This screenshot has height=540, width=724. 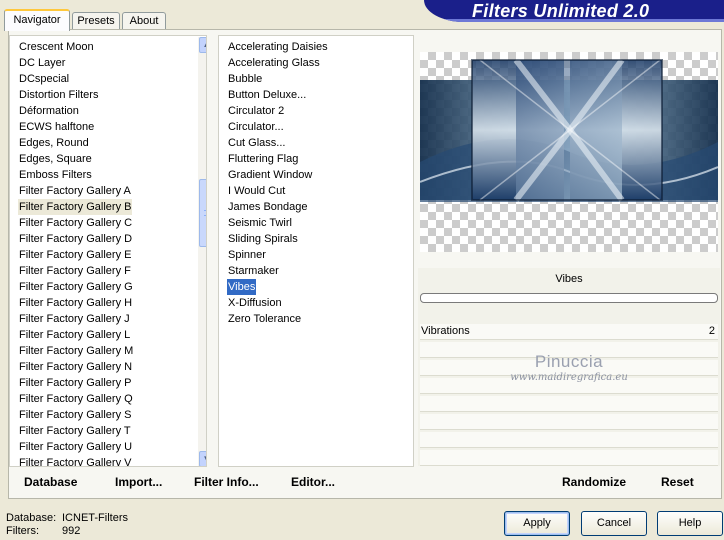 I want to click on filter-item: I Would Cut, so click(x=256, y=191).